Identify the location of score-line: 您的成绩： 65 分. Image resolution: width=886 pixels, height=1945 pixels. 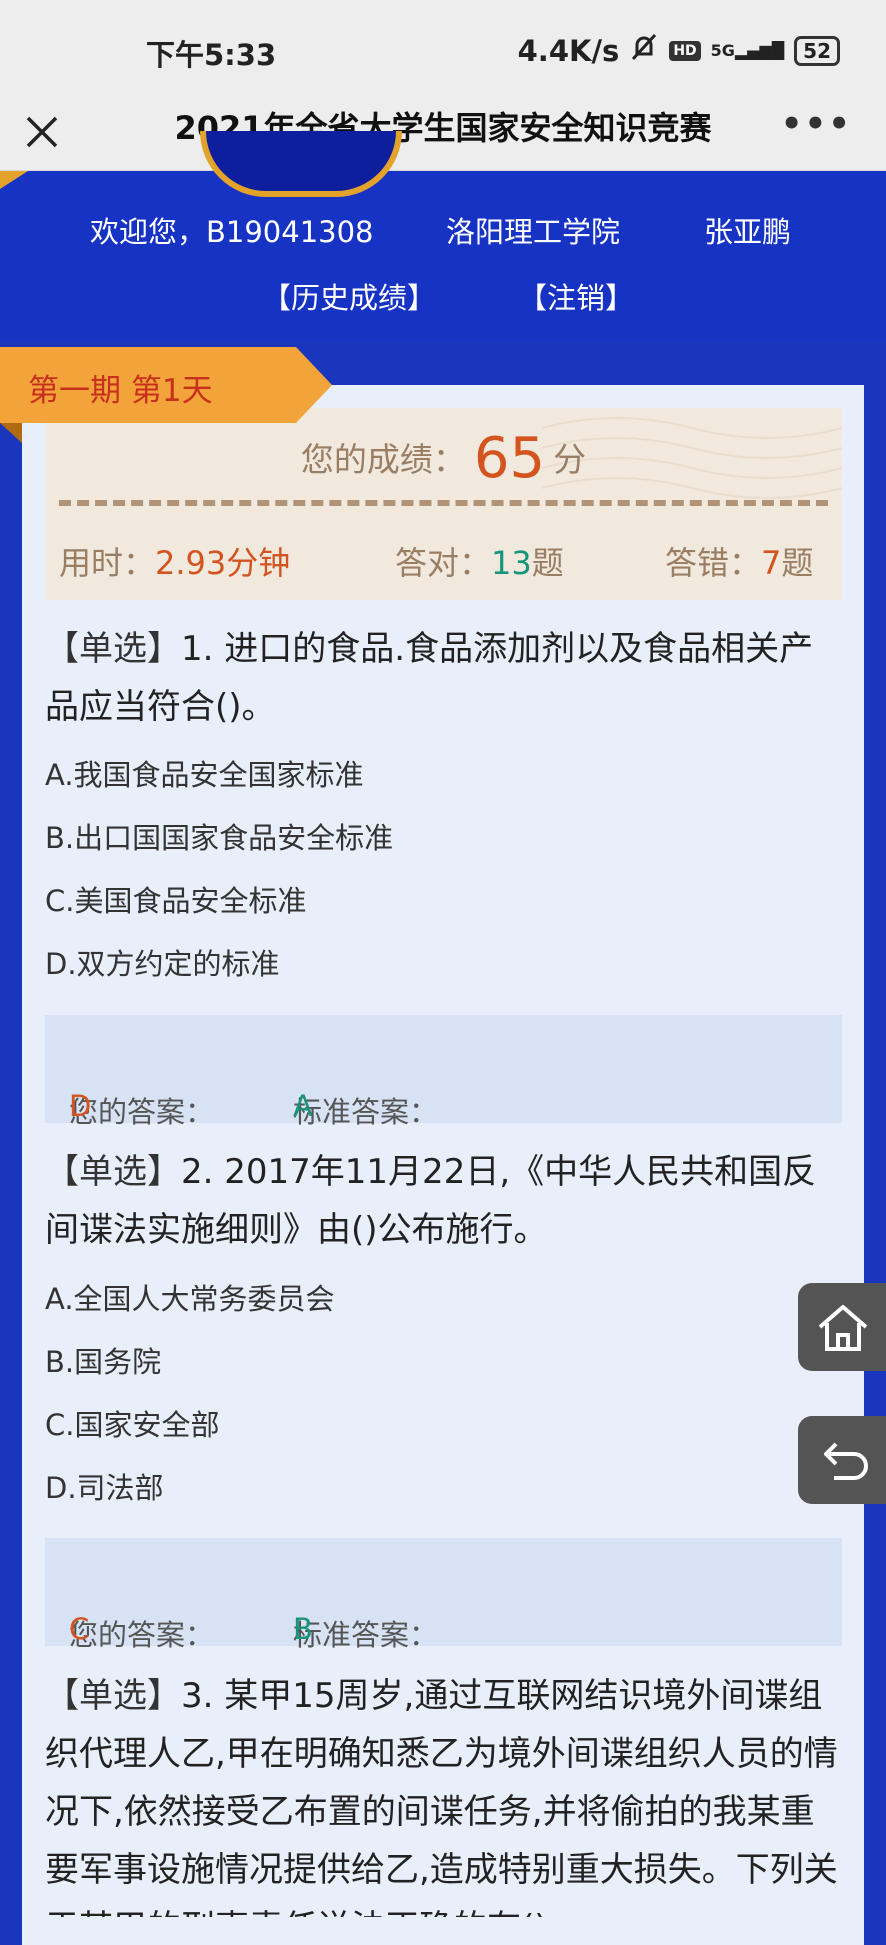
(443, 458).